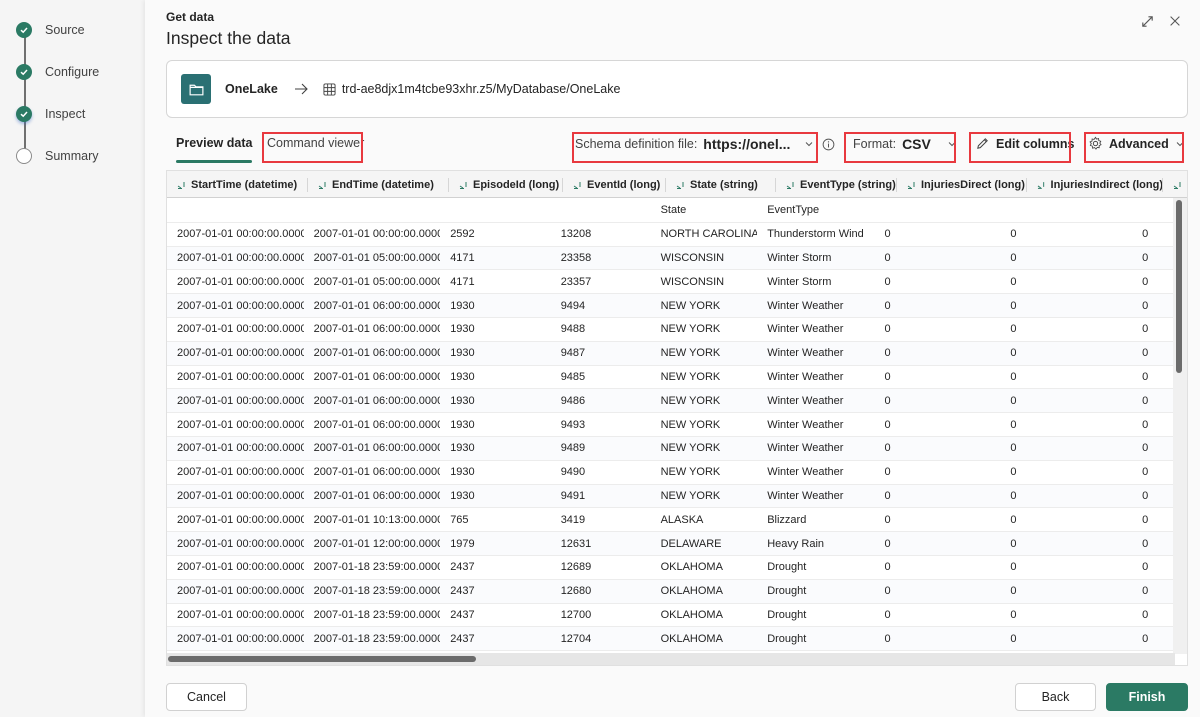  What do you see at coordinates (573, 448) in the screenshot?
I see `table-cell: 9489` at bounding box center [573, 448].